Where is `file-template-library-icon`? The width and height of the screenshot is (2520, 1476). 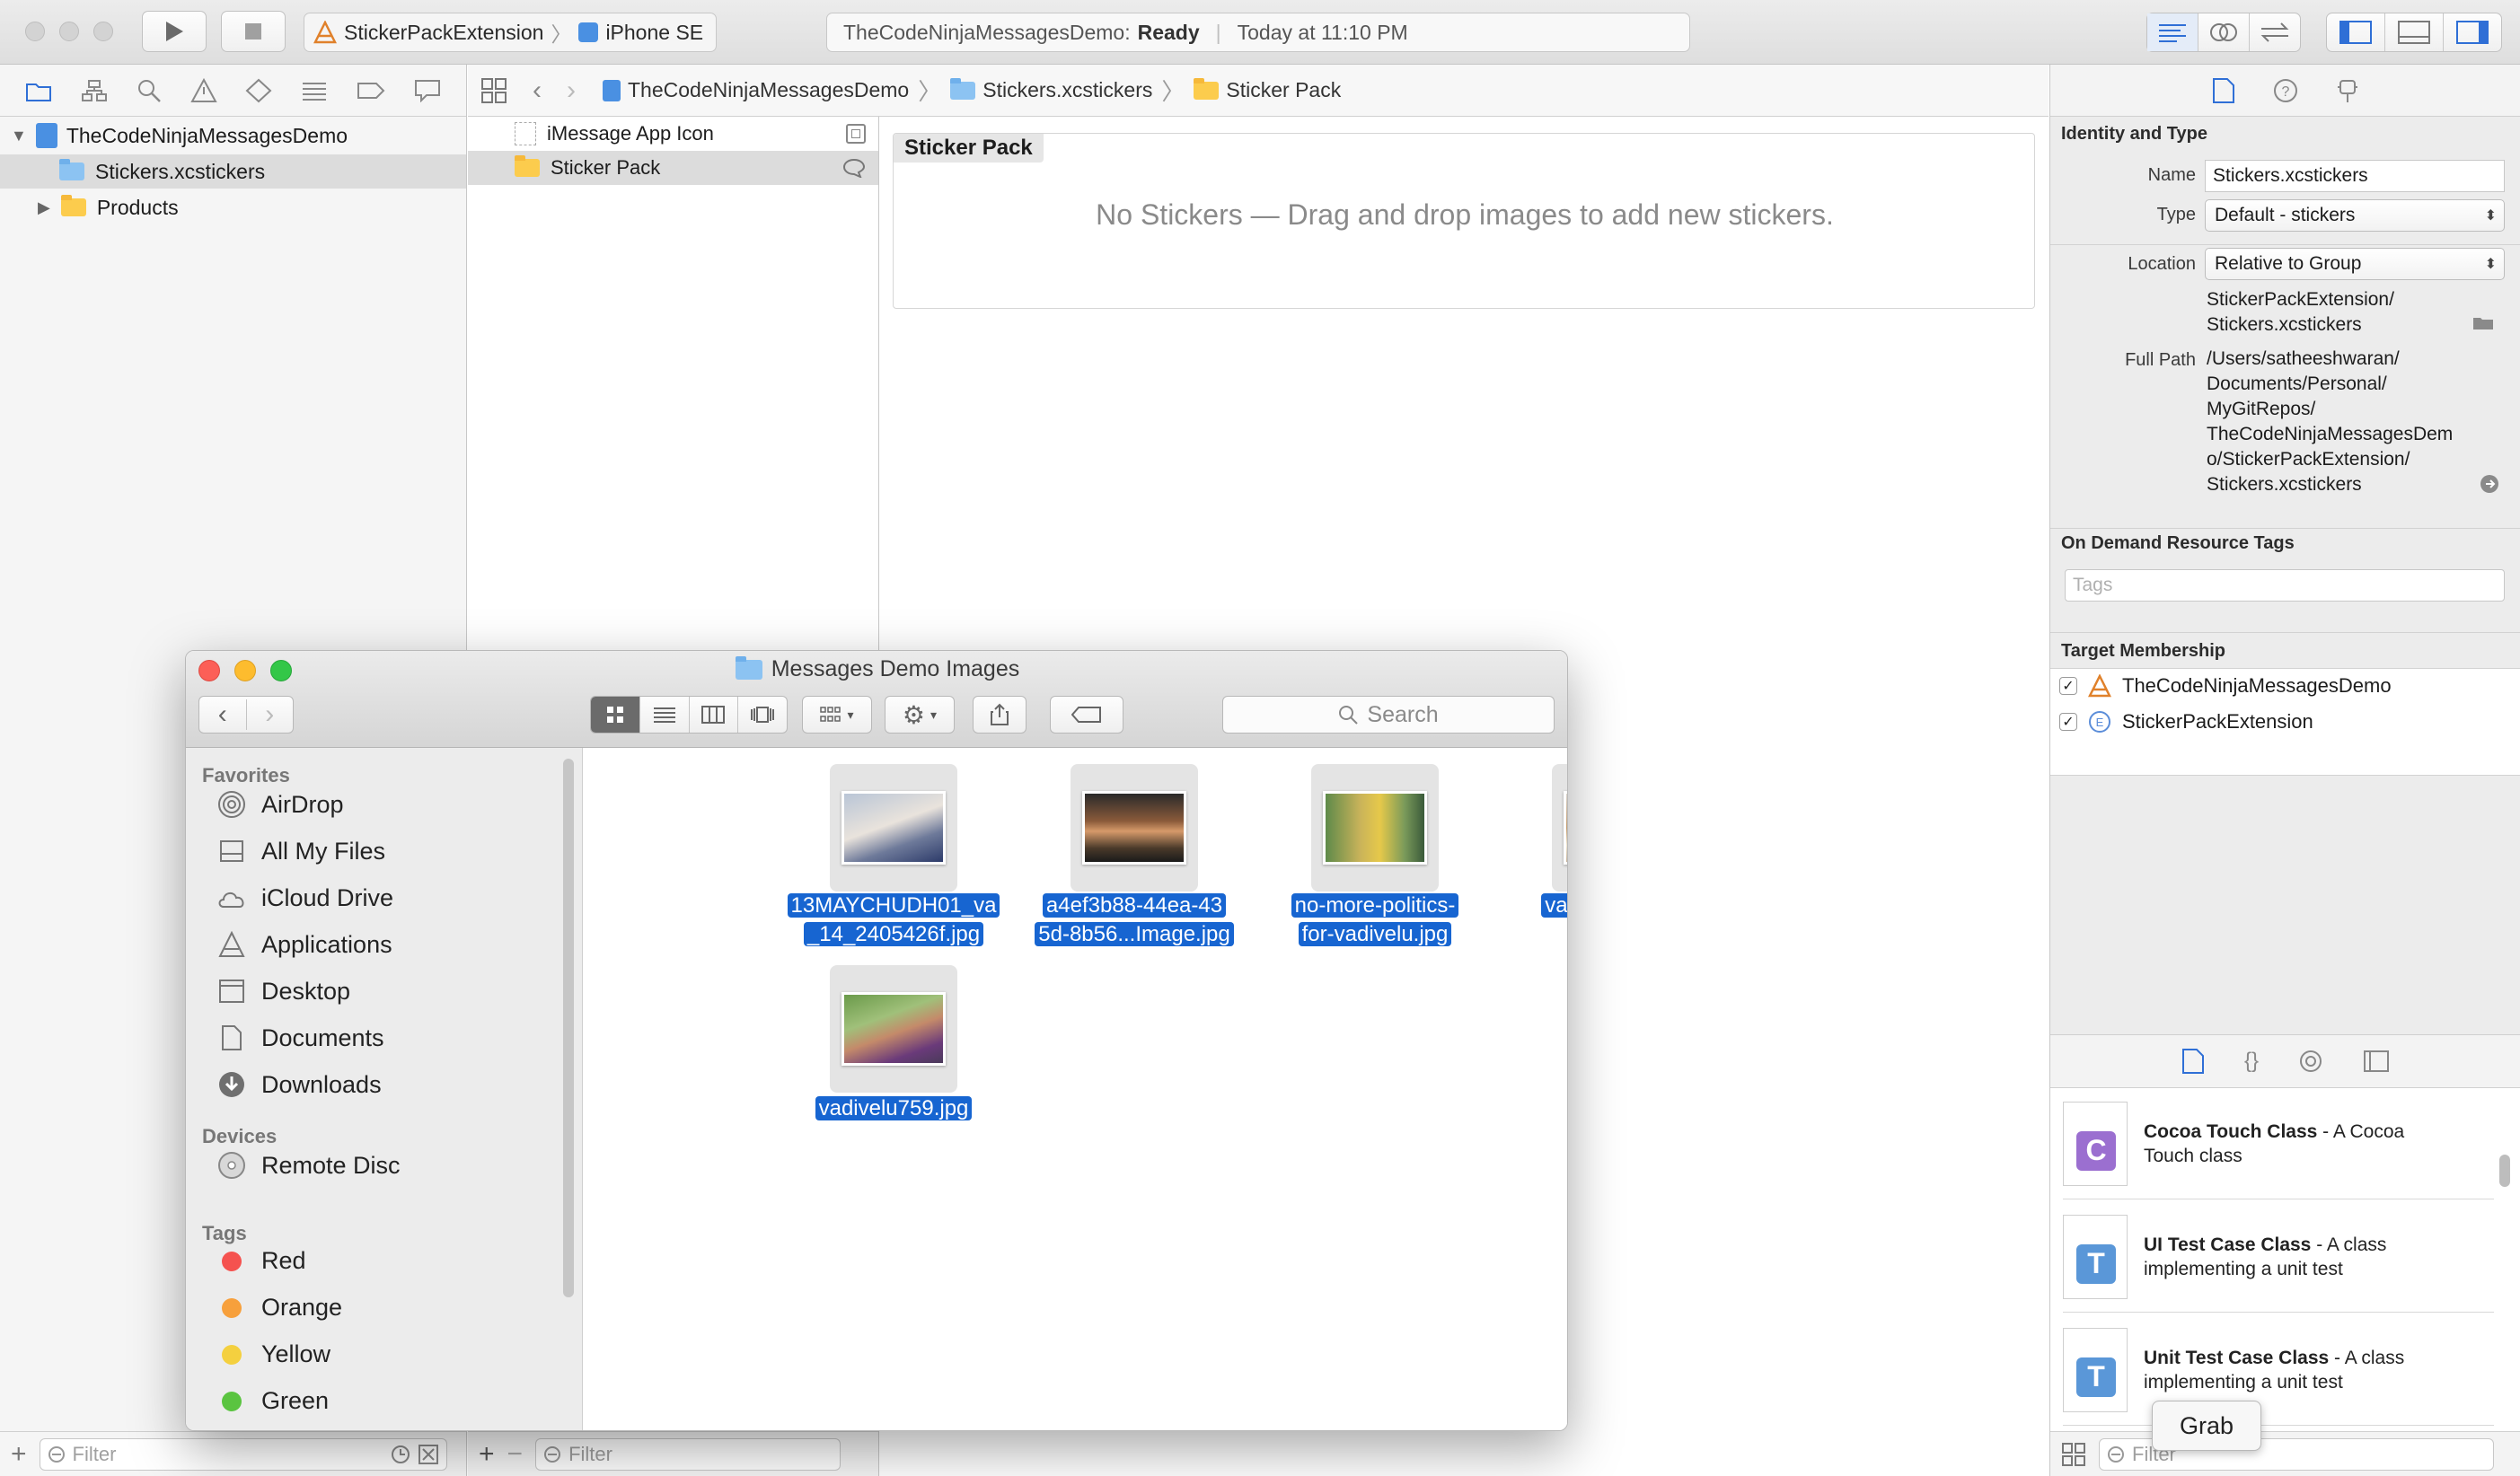 file-template-library-icon is located at coordinates (2193, 1061).